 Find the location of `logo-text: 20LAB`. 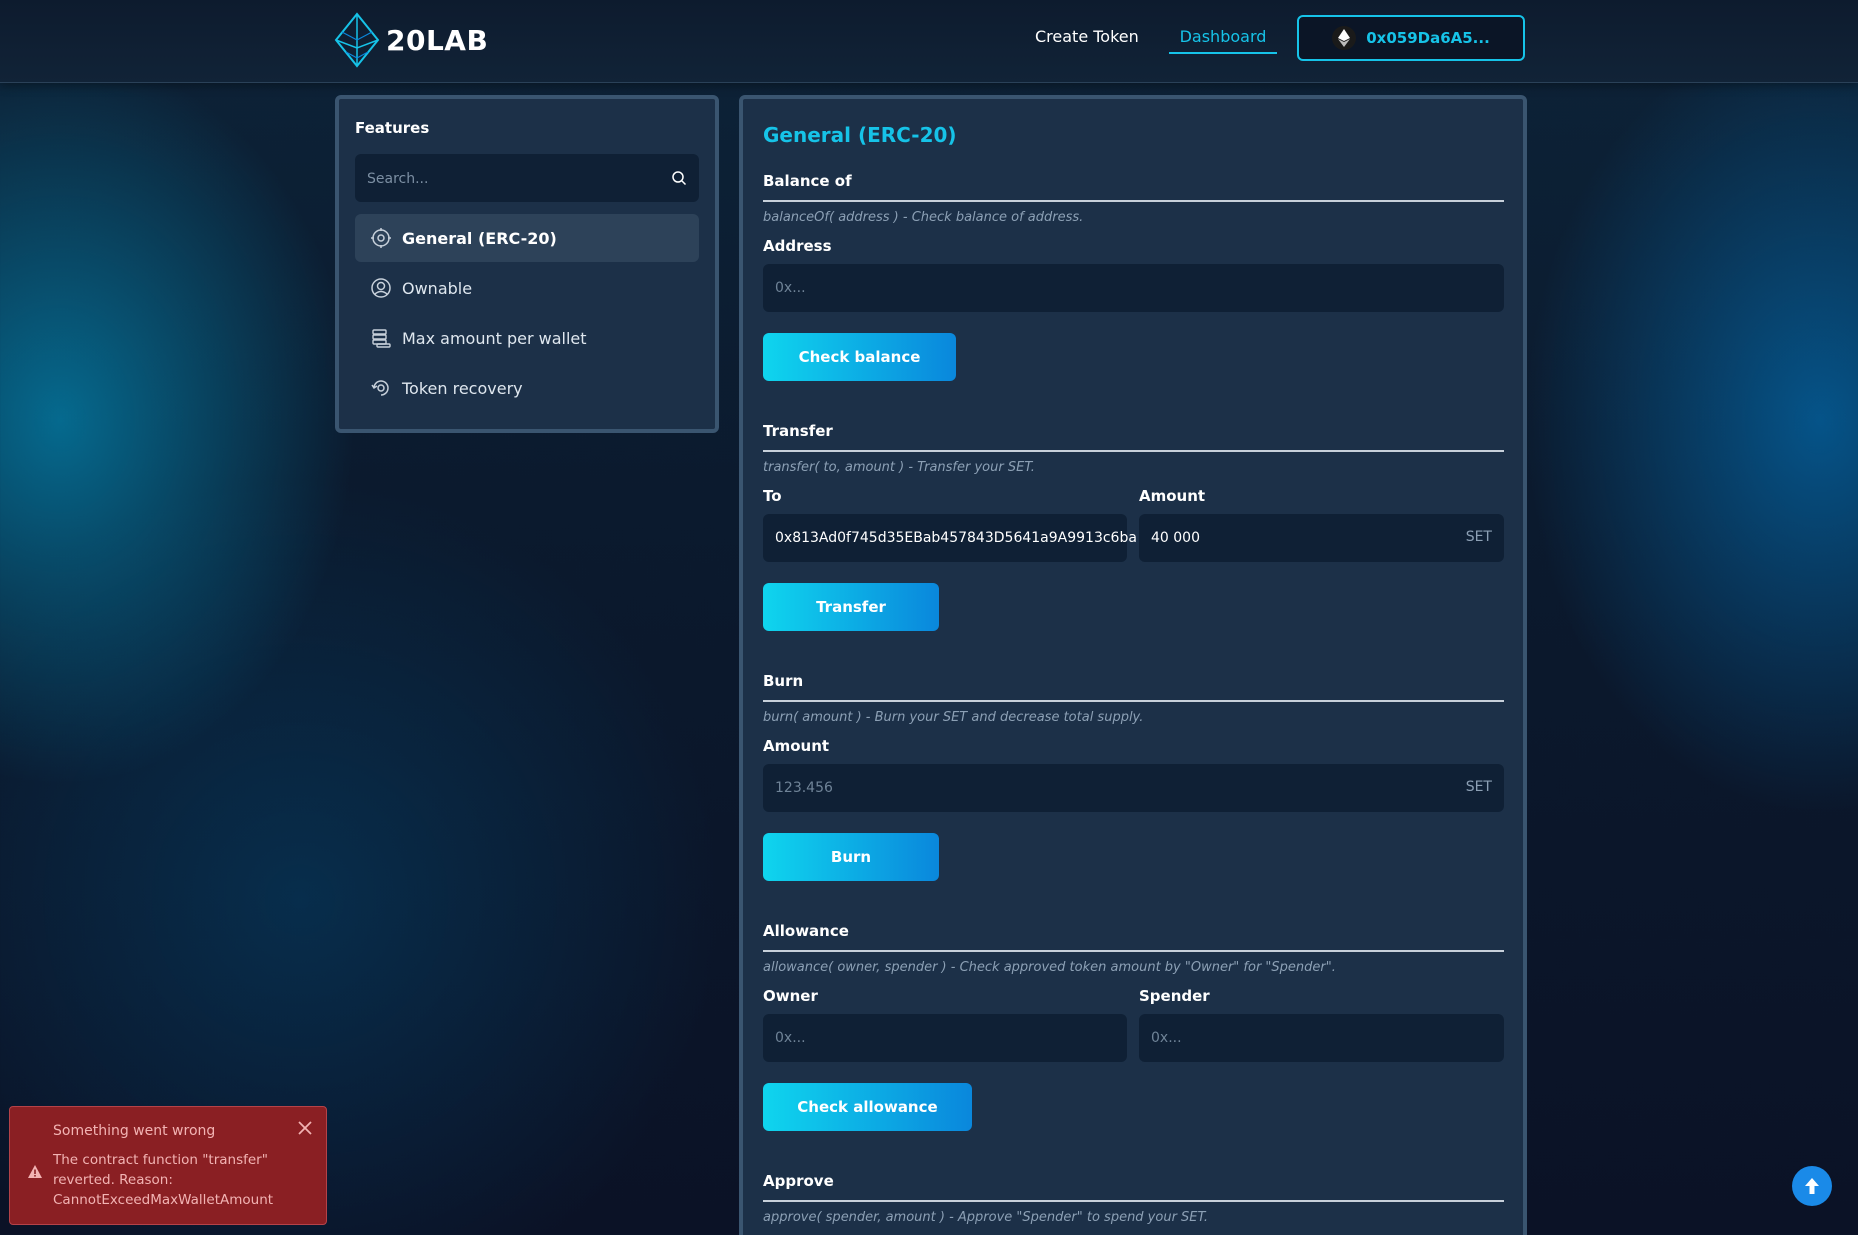

logo-text: 20LAB is located at coordinates (437, 40).